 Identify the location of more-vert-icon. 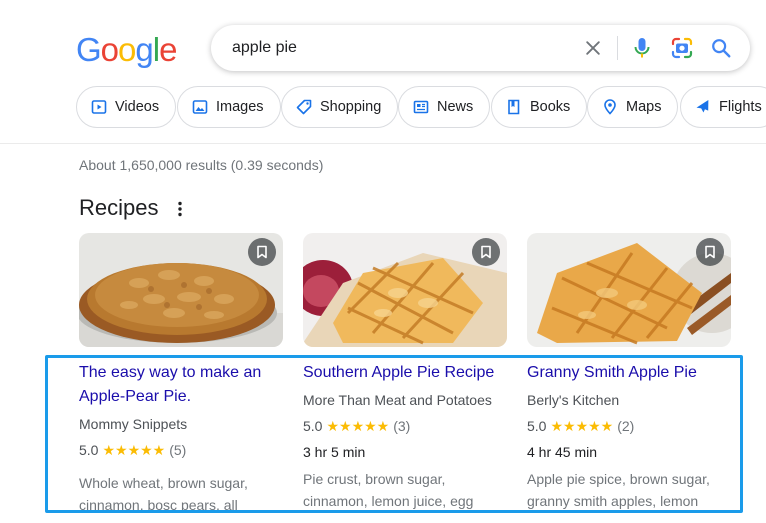
(180, 209).